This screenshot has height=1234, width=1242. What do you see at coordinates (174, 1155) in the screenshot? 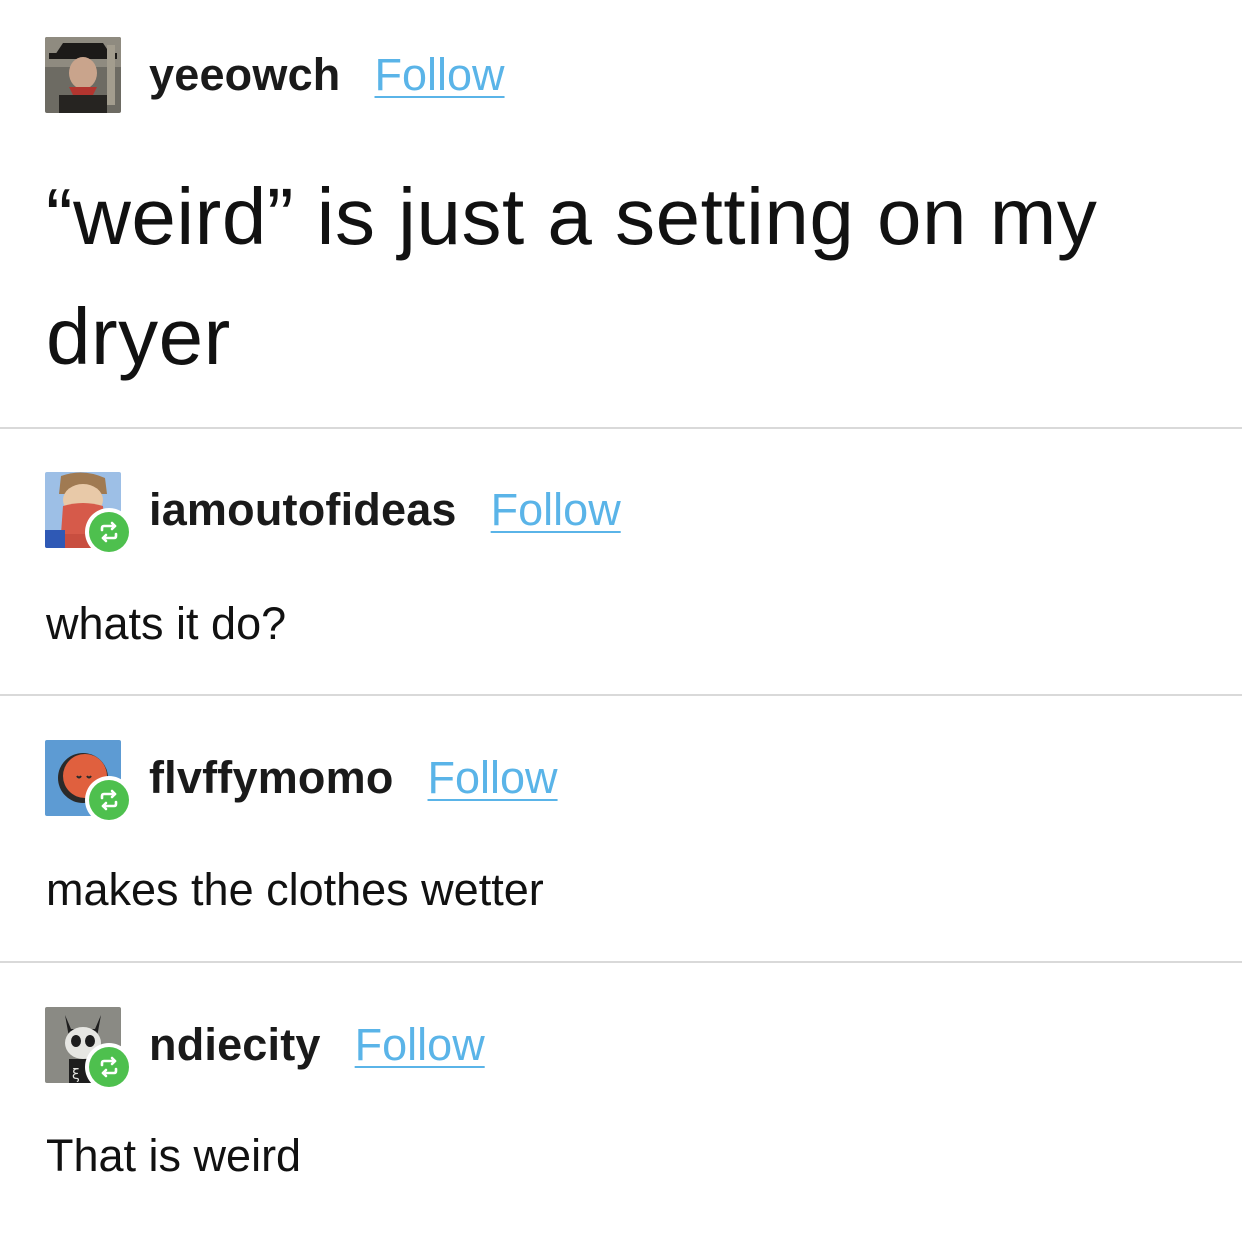
I see `post-text: That is weird` at bounding box center [174, 1155].